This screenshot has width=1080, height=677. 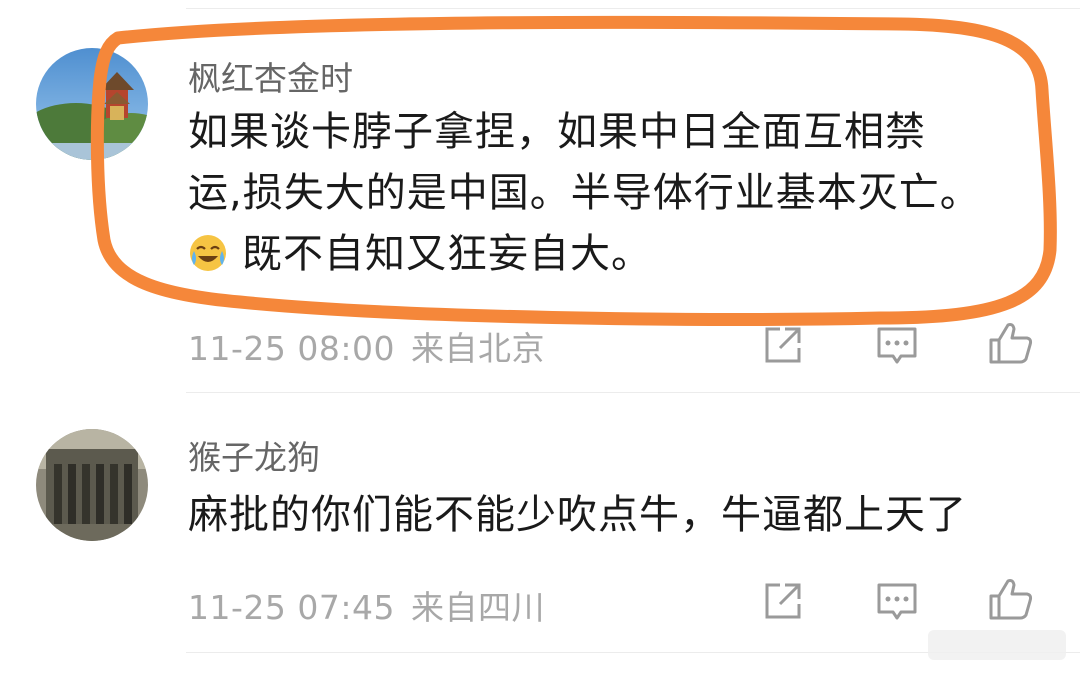 I want to click on comment-content-line: 既不自知又狂妄自大。, so click(x=618, y=254).